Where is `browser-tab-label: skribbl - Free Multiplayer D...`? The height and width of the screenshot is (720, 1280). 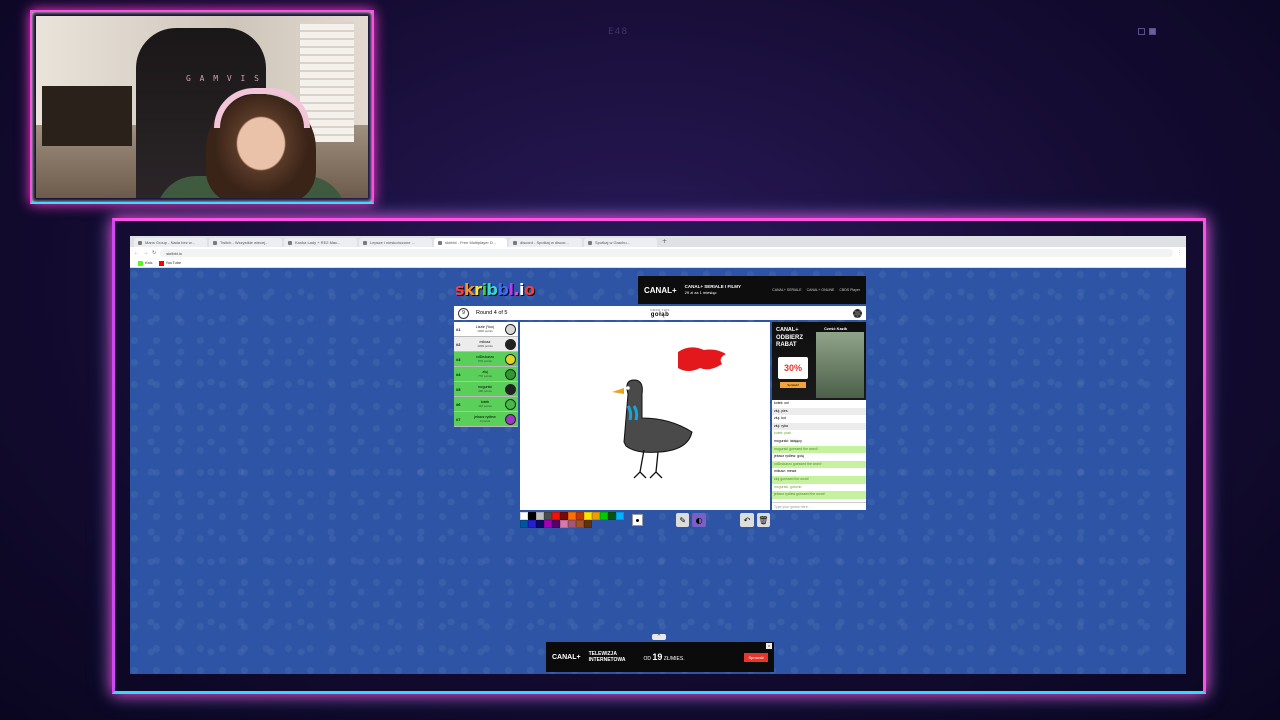
browser-tab-label: skribbl - Free Multiplayer D... is located at coordinates (471, 242).